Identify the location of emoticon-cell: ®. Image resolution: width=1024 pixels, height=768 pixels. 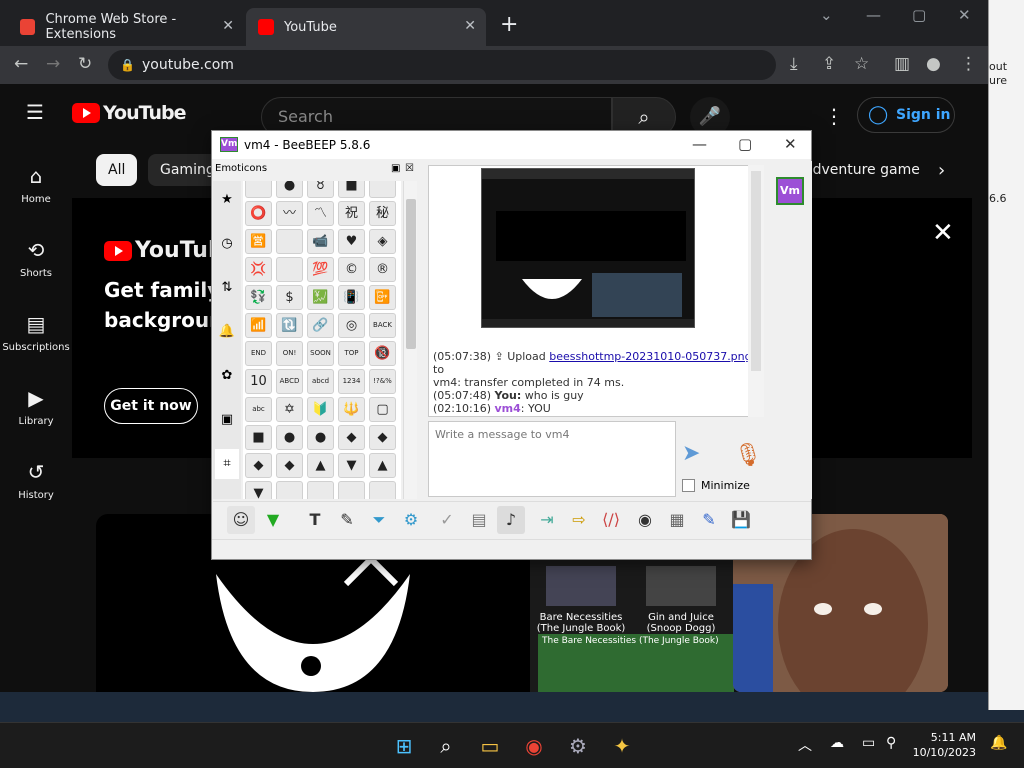
(382, 269).